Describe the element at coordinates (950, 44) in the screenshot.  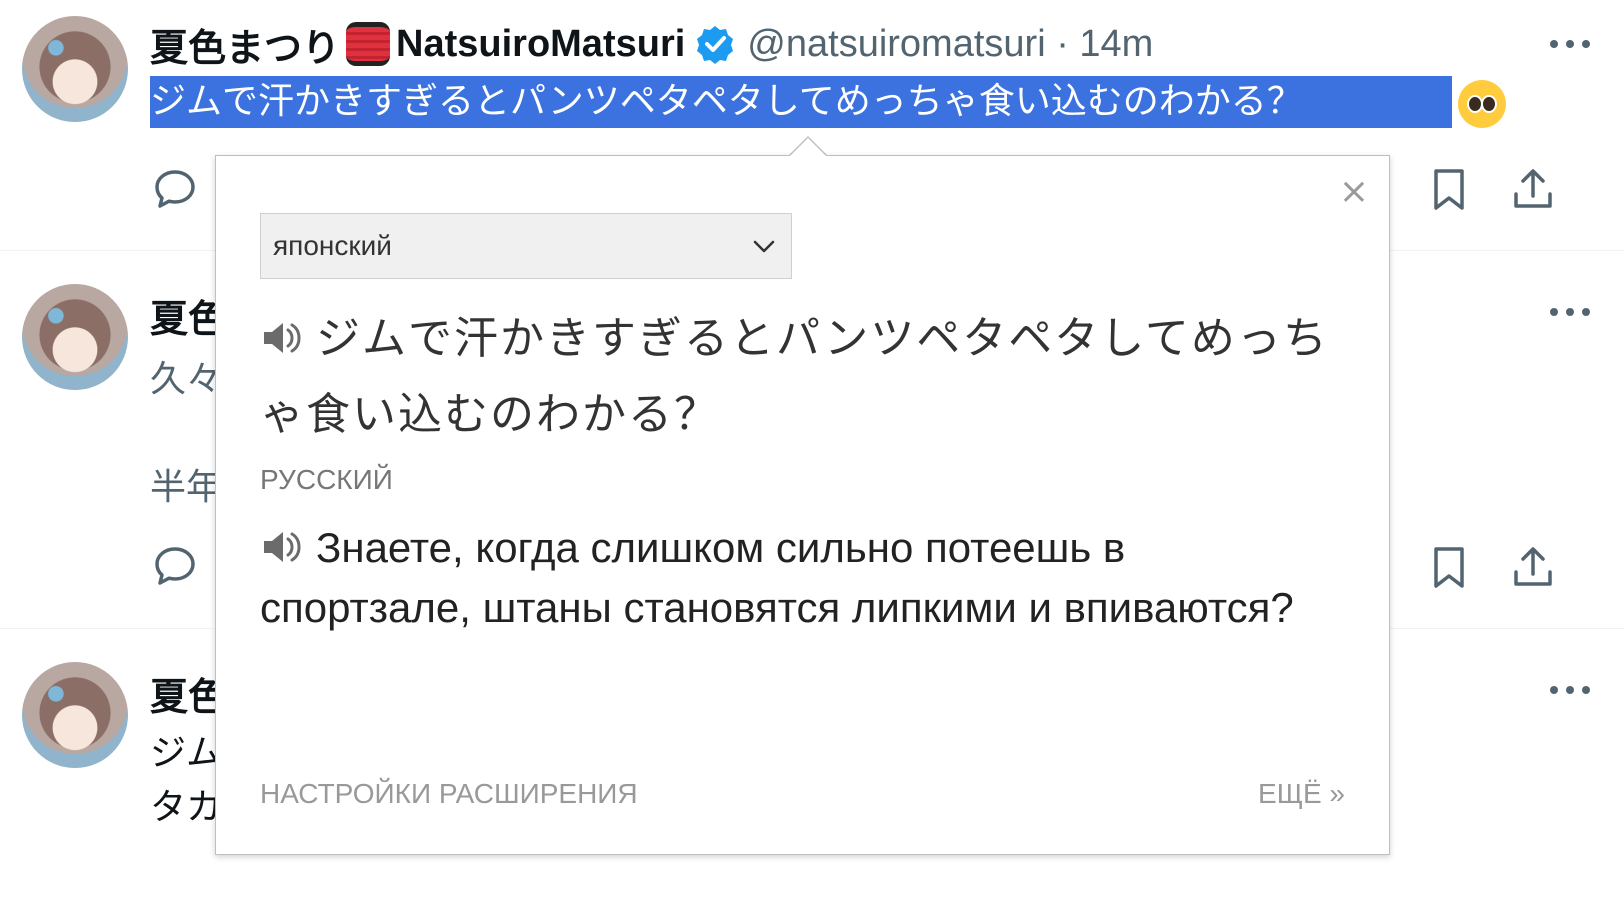
I see `handle-and-timestamp: @natsuiromatsuri · 14m` at that location.